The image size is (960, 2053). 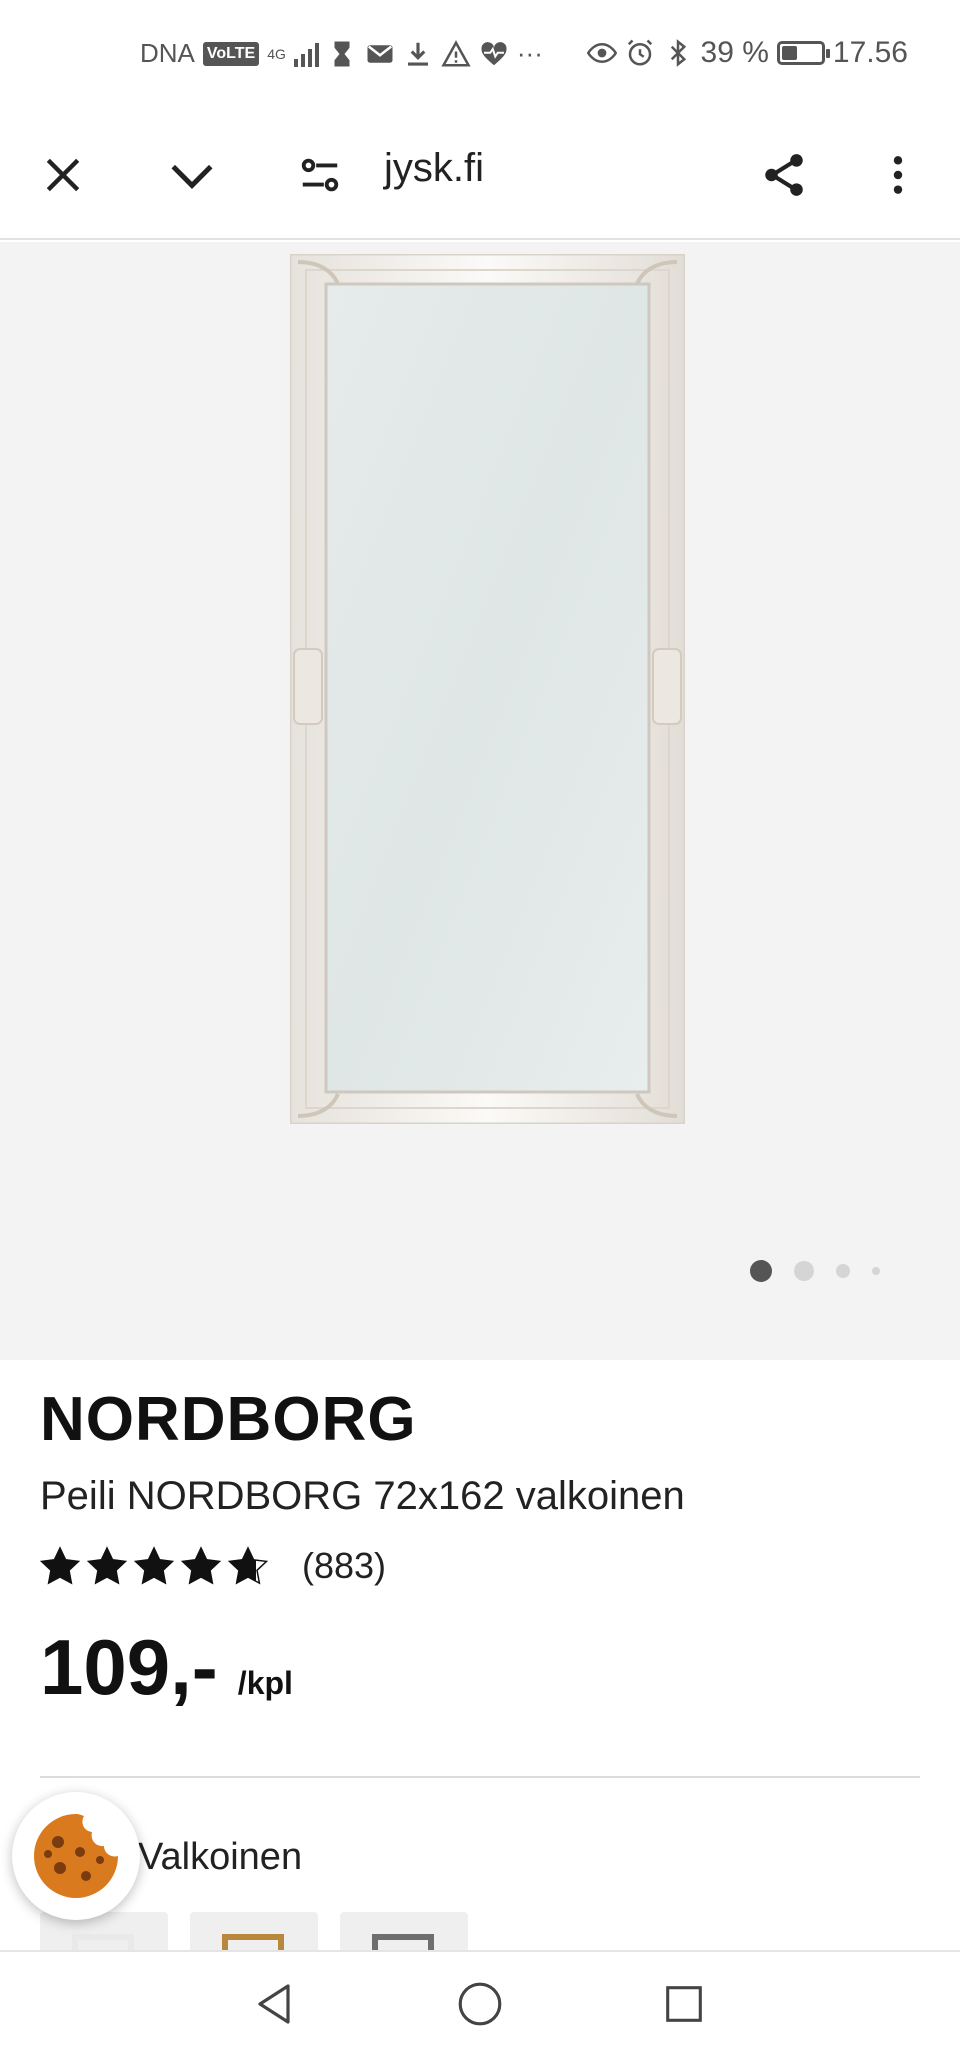 I want to click on back-button, so click(x=274, y=2004).